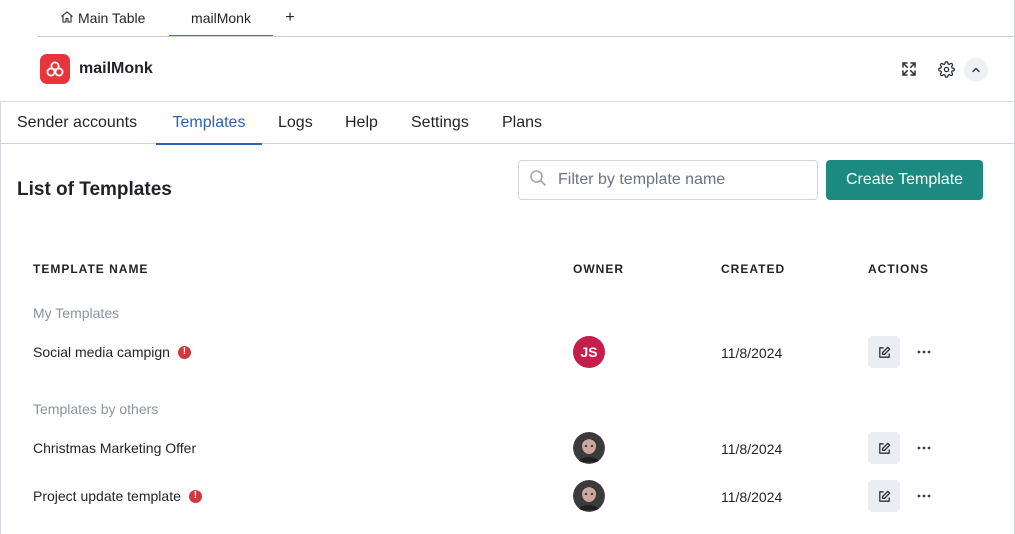 The width and height of the screenshot is (1015, 534). Describe the element at coordinates (909, 69) in the screenshot. I see `expand-icon` at that location.